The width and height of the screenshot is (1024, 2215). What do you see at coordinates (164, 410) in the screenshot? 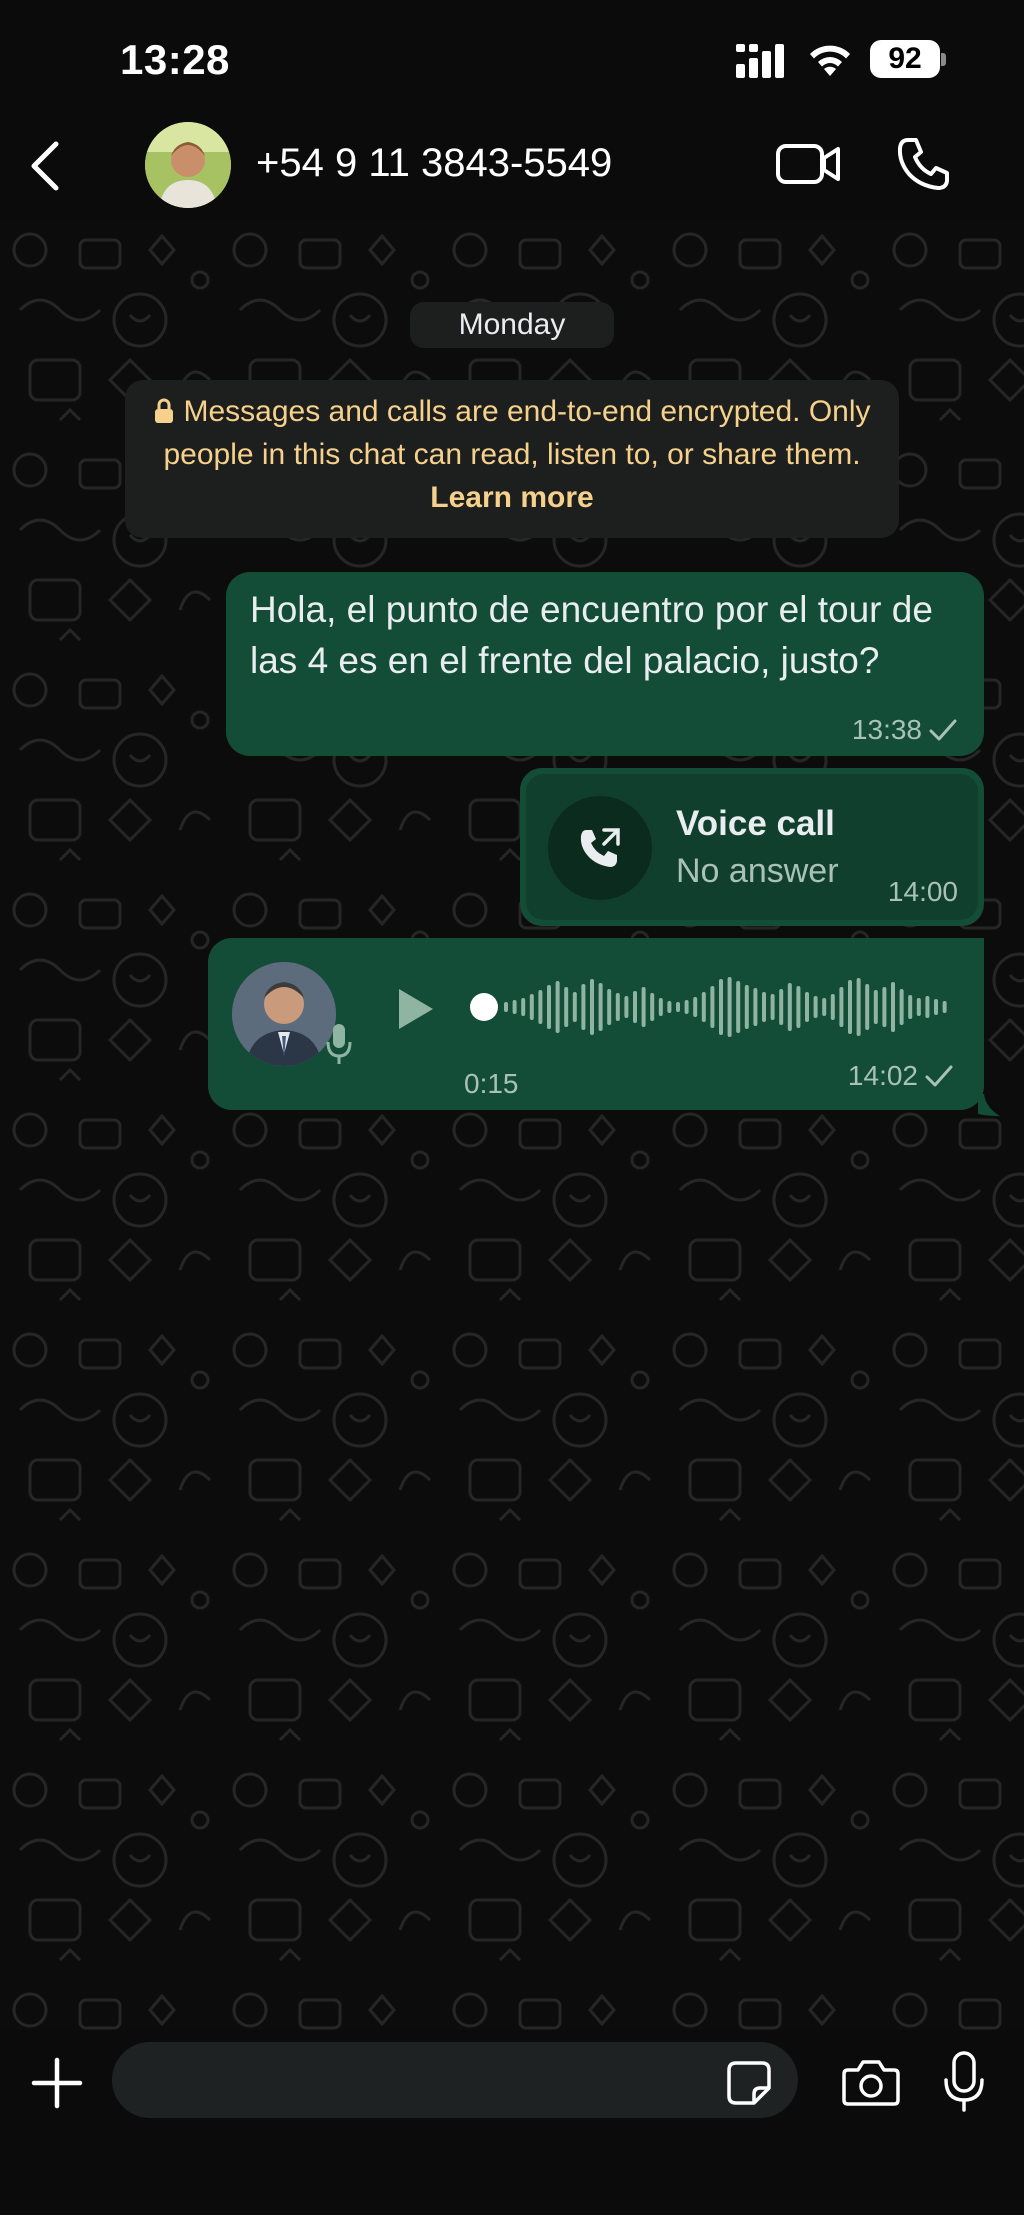
I see `lock-icon` at bounding box center [164, 410].